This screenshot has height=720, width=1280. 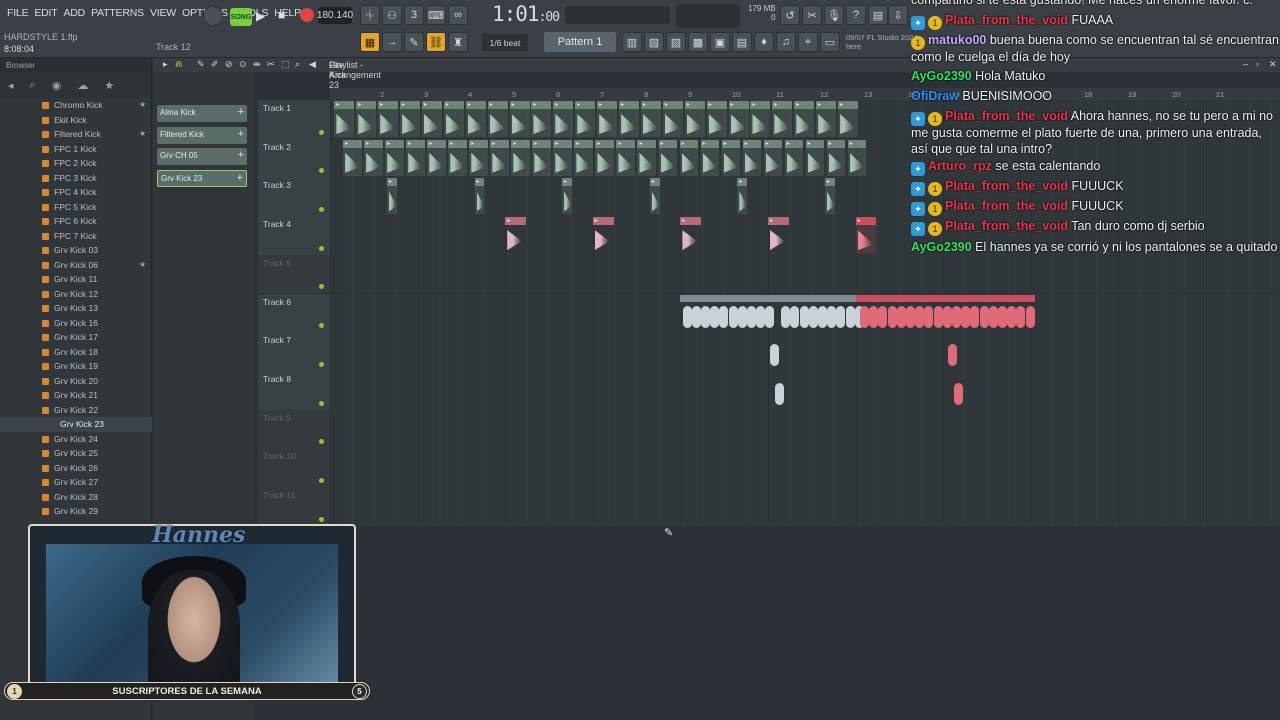 I want to click on snap-select: 1/6 beat, so click(x=505, y=42).